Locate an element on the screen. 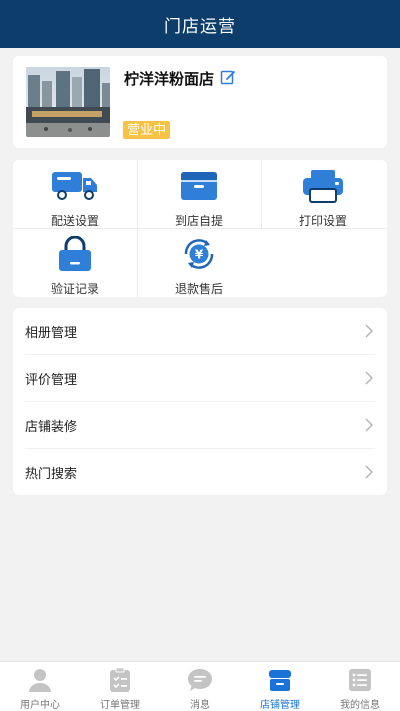 The height and width of the screenshot is (711, 400). store-name: 柠洋洋粉面店 is located at coordinates (169, 79).